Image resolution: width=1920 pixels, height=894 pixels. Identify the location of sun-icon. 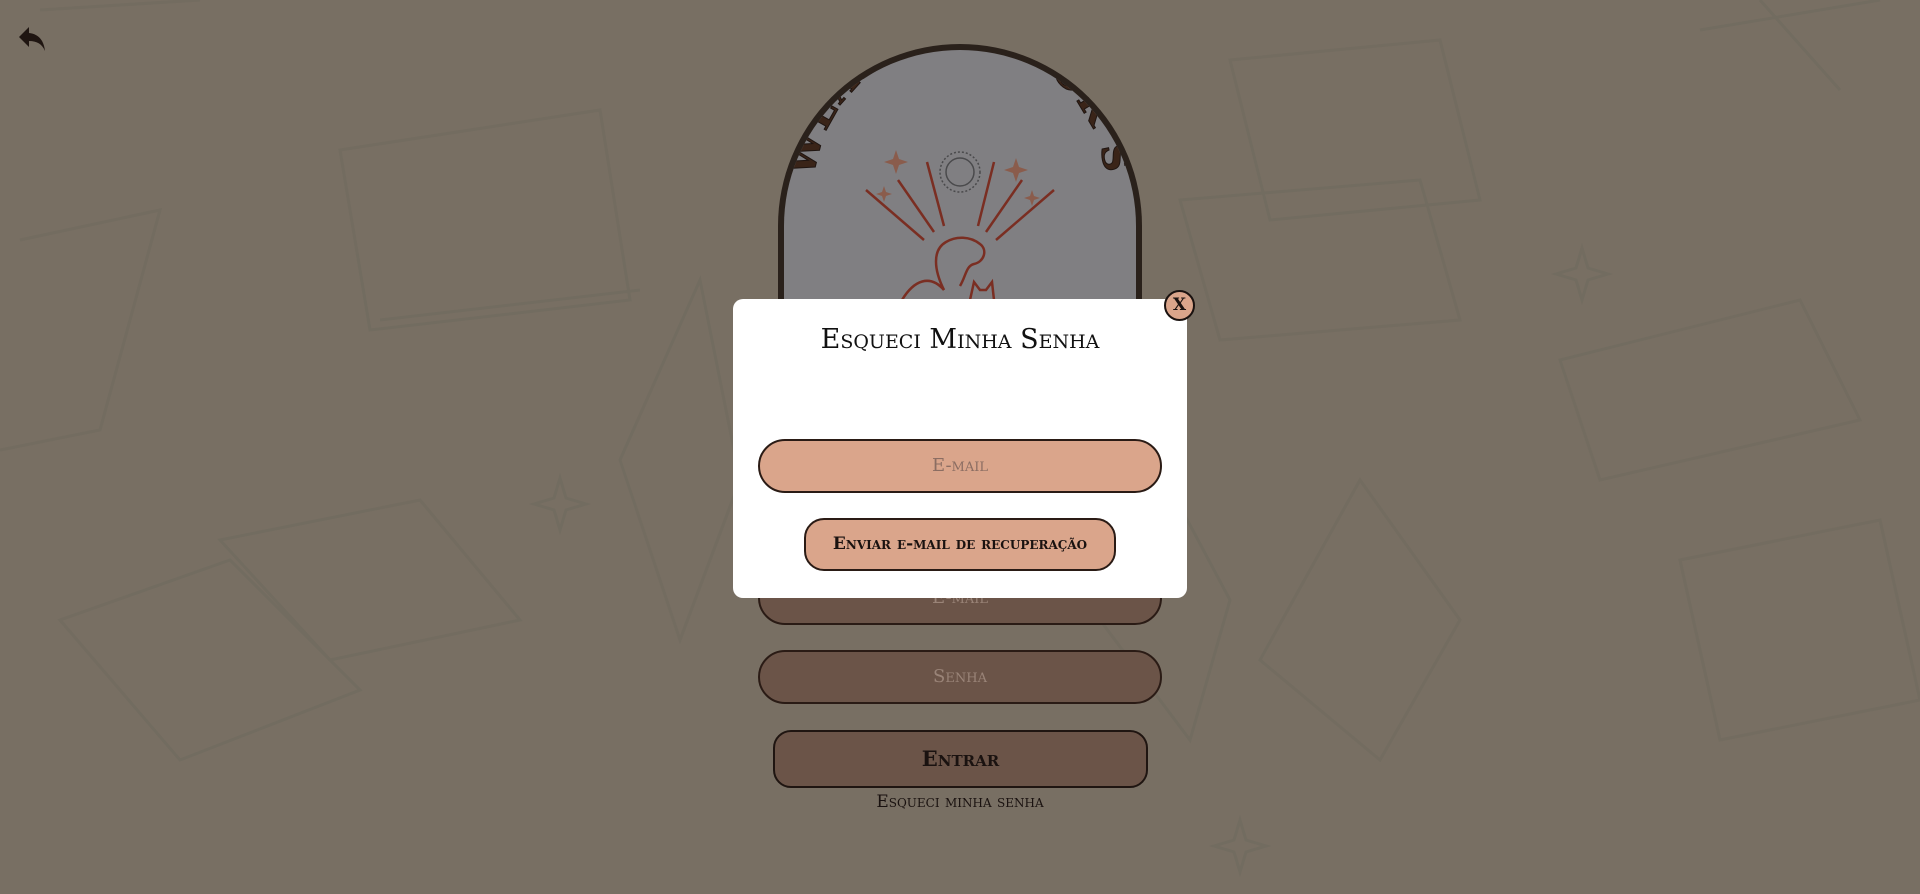
(960, 172).